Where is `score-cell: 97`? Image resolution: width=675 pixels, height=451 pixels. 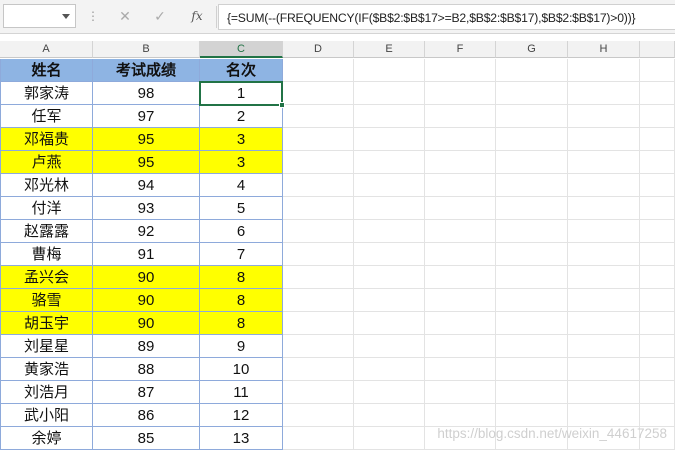 score-cell: 97 is located at coordinates (146, 116).